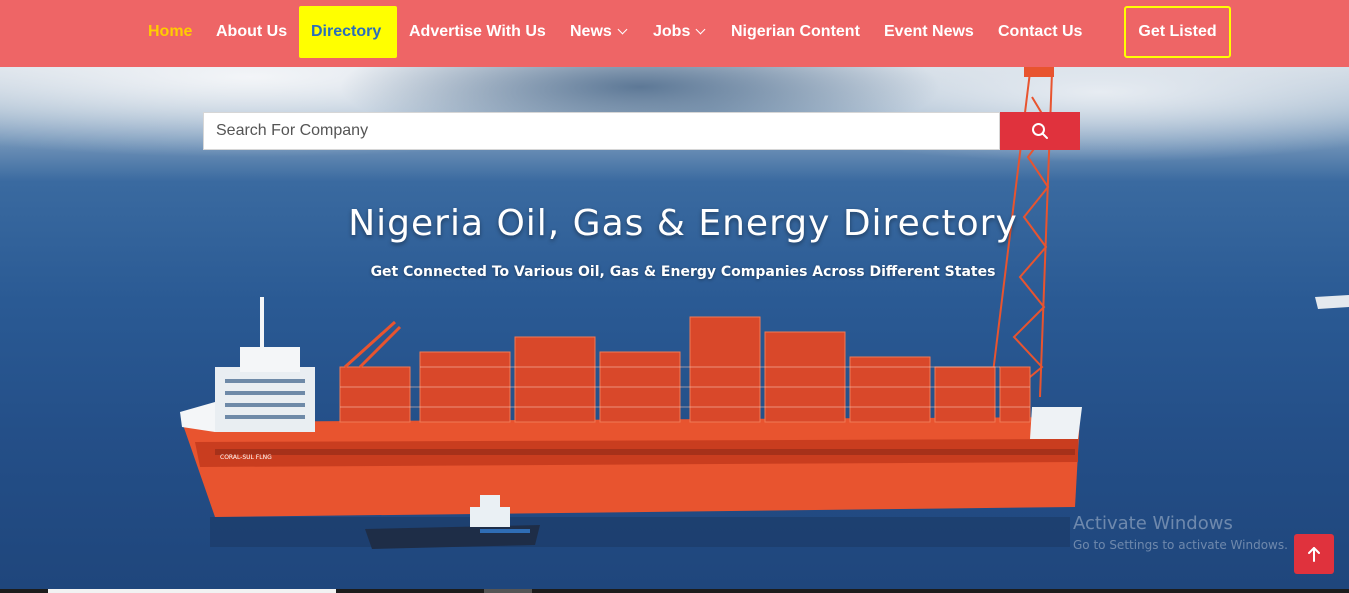 Image resolution: width=1349 pixels, height=593 pixels. I want to click on nav-news-dropdown: News, so click(598, 32).